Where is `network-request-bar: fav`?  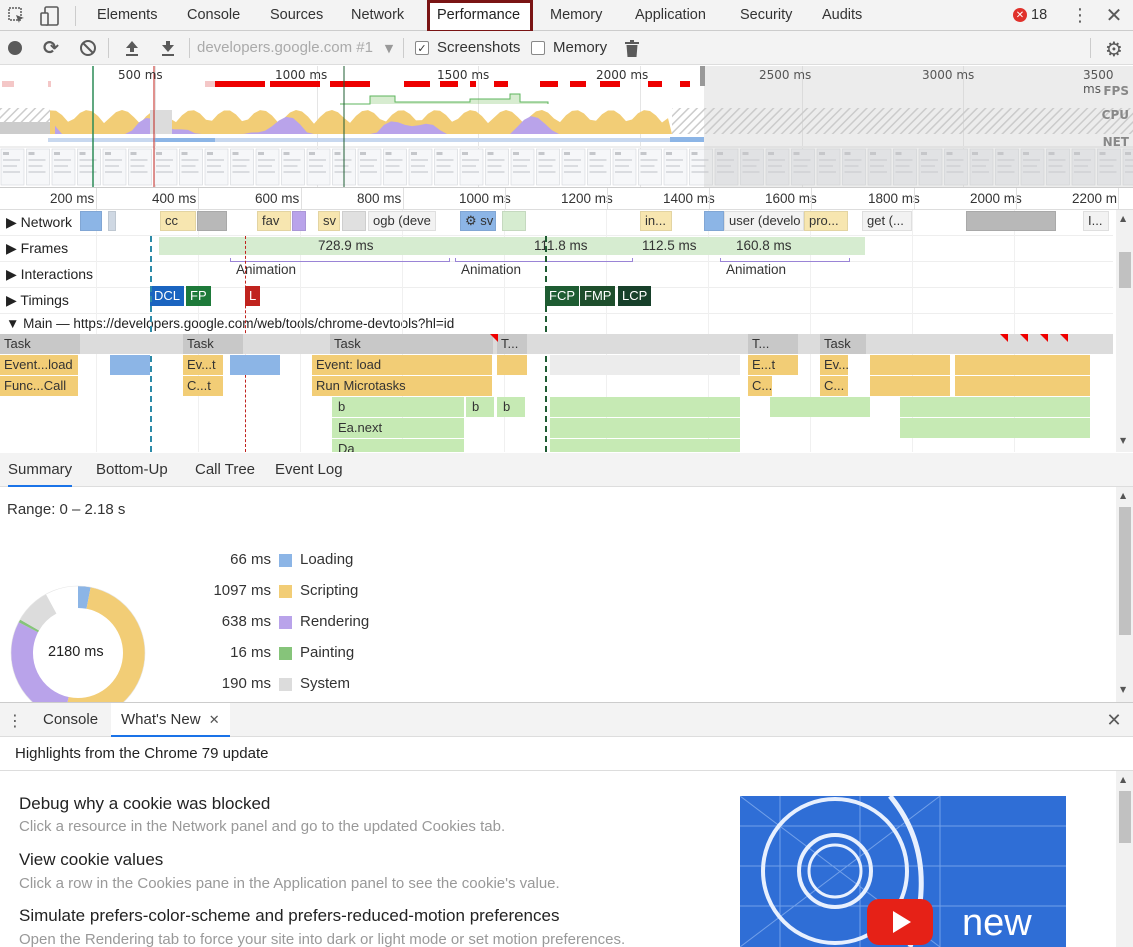 network-request-bar: fav is located at coordinates (274, 221).